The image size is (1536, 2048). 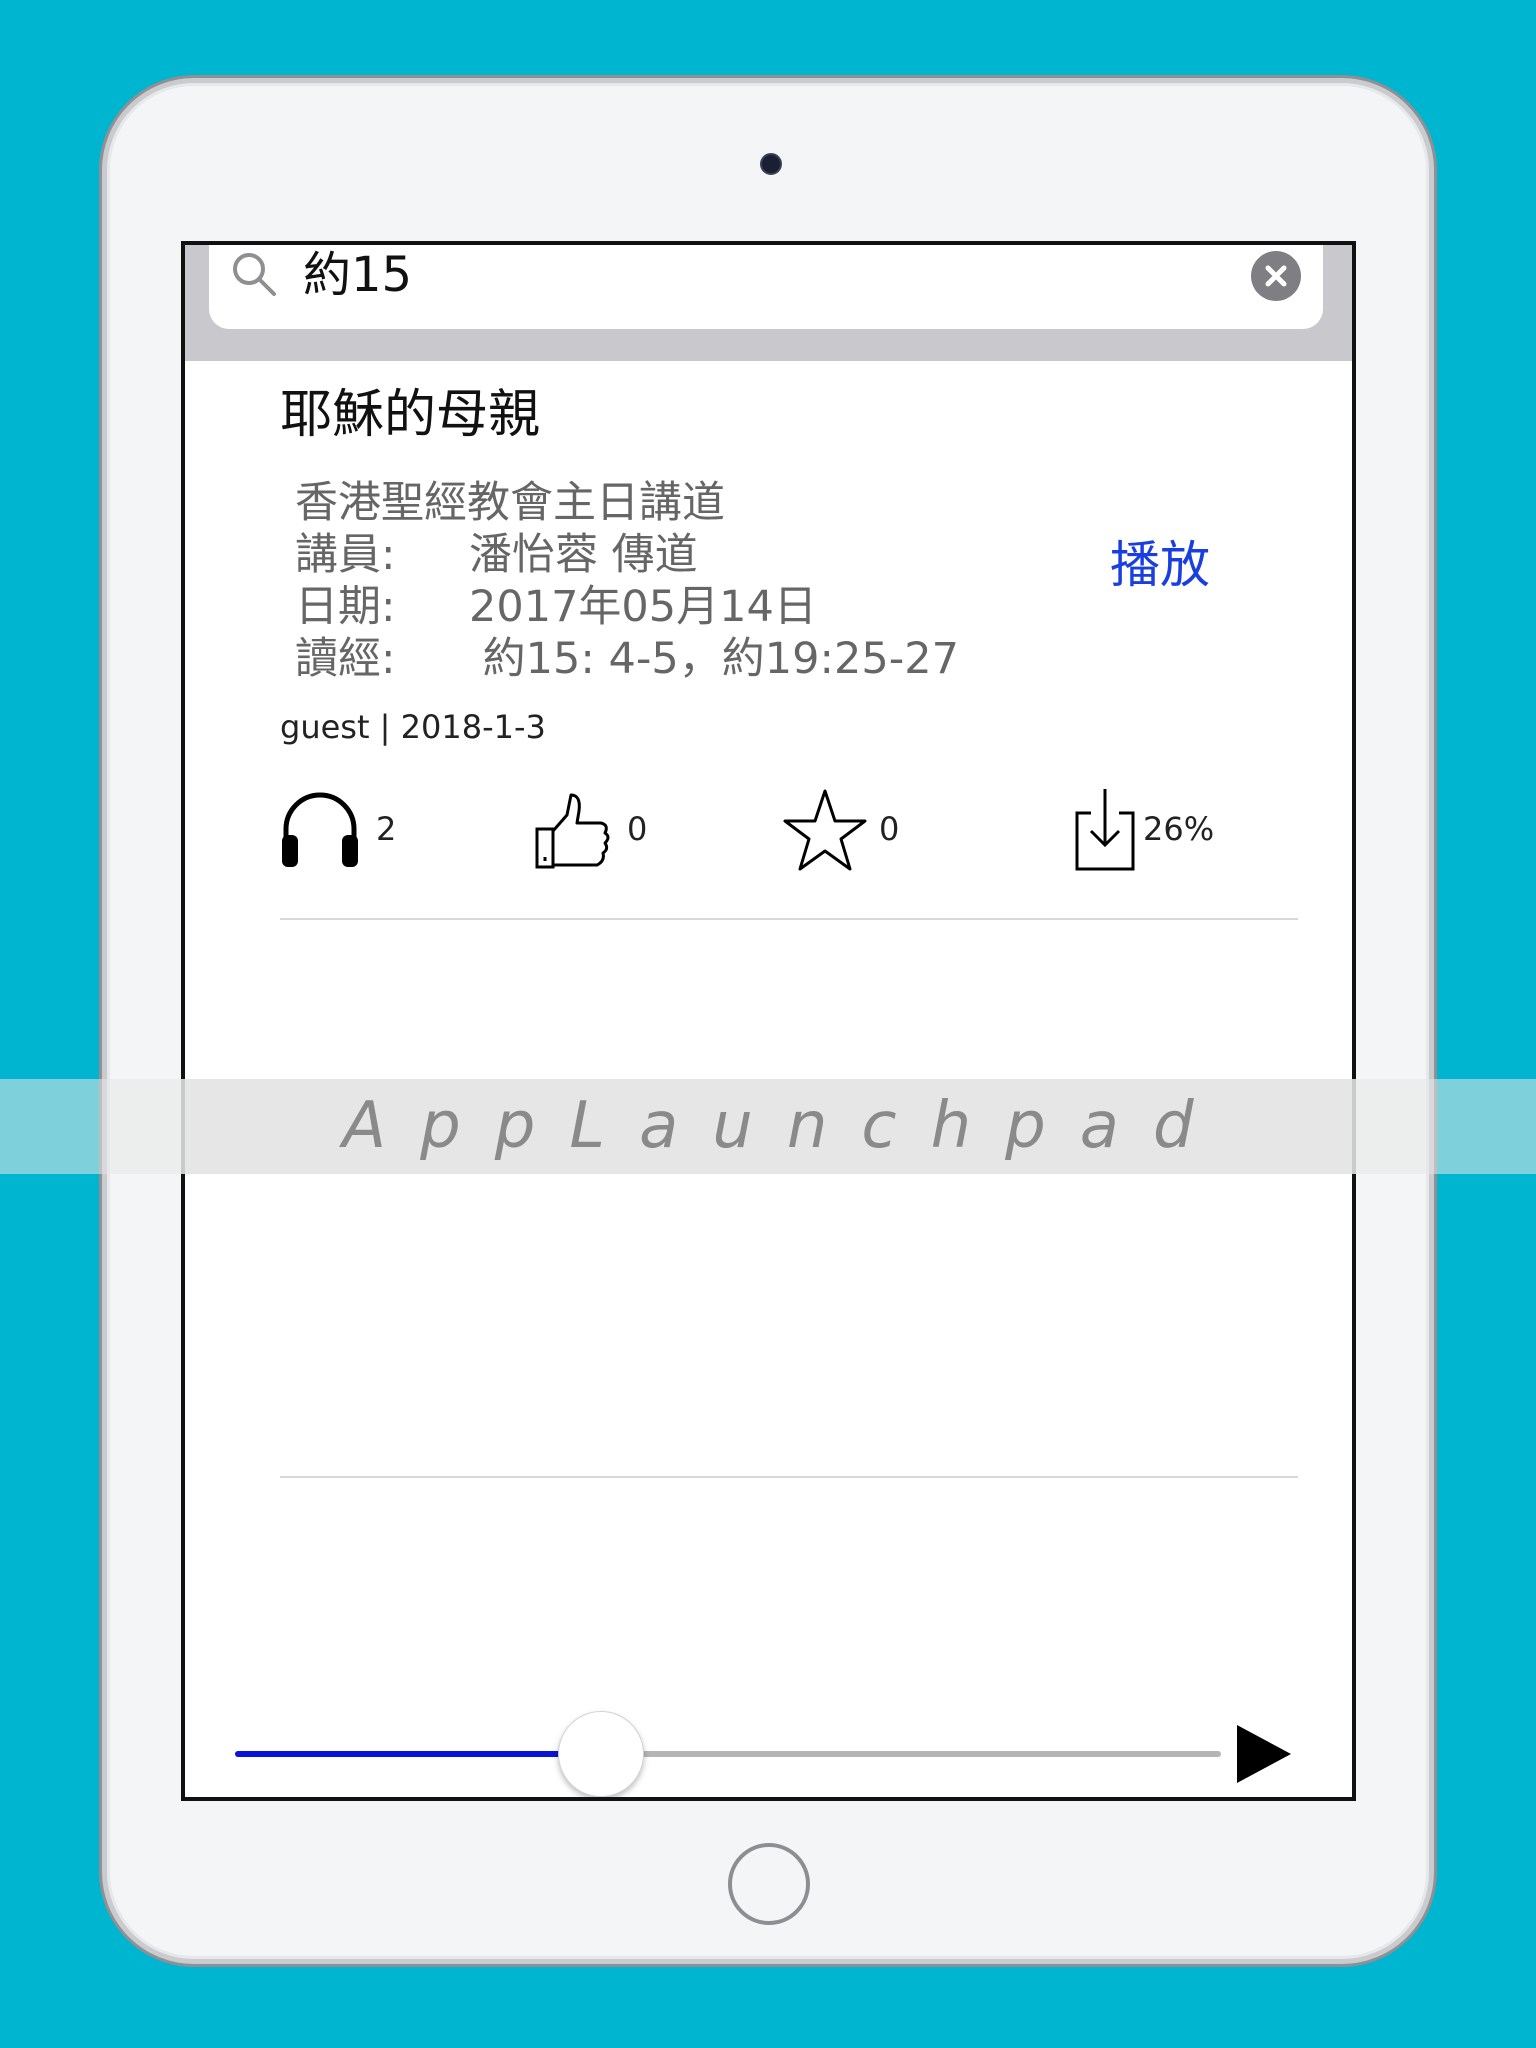 What do you see at coordinates (714, 659) in the screenshot?
I see `description-value: 約15: 4-5，約19:25-27` at bounding box center [714, 659].